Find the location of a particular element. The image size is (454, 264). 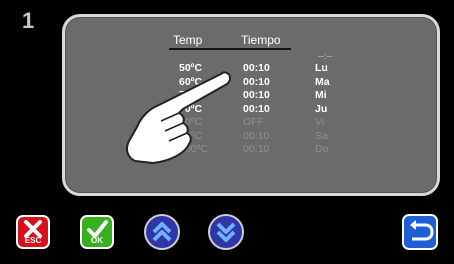

chevron-down-icon is located at coordinates (226, 232).